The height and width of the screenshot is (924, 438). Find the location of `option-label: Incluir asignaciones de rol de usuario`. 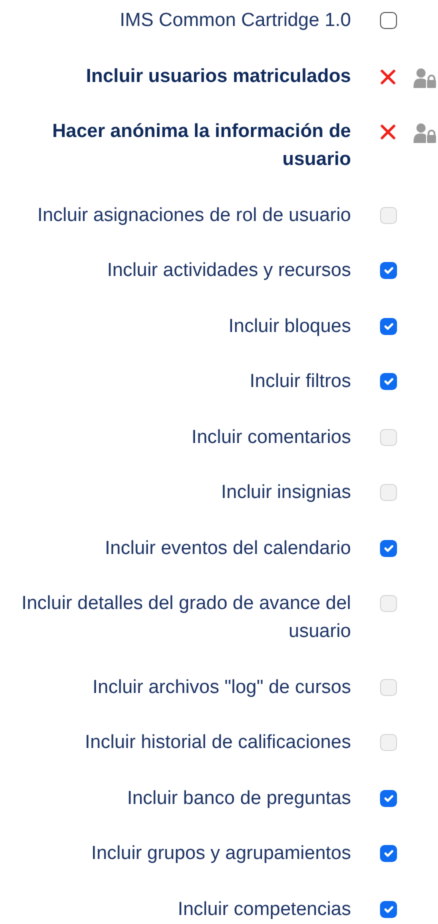

option-label: Incluir asignaciones de rol de usuario is located at coordinates (193, 216).